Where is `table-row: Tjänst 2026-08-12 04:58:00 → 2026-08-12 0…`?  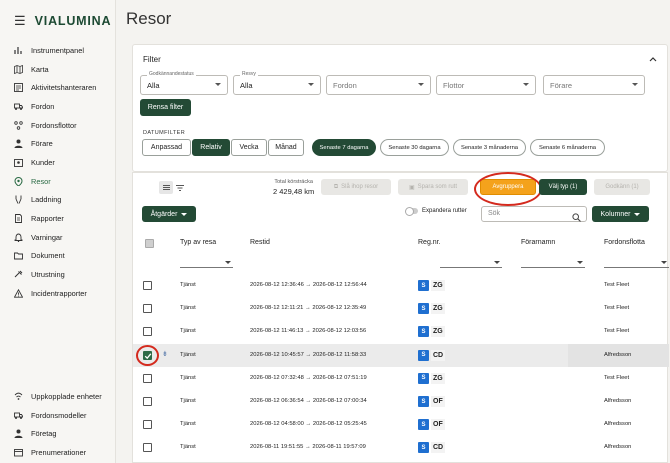 table-row: Tjänst 2026-08-12 04:58:00 → 2026-08-12 0… is located at coordinates (401, 424).